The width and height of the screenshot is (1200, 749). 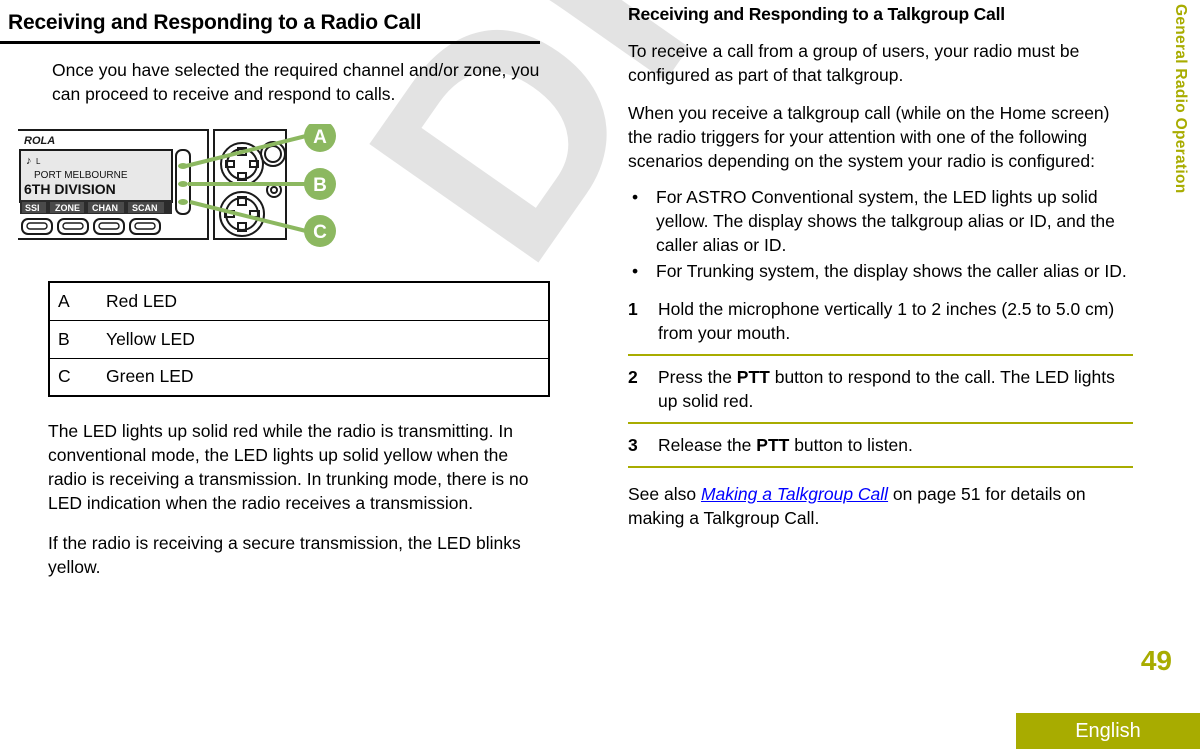 What do you see at coordinates (270, 27) in the screenshot?
I see `left-section-heading: Receiving and Responding to a Radio Call` at bounding box center [270, 27].